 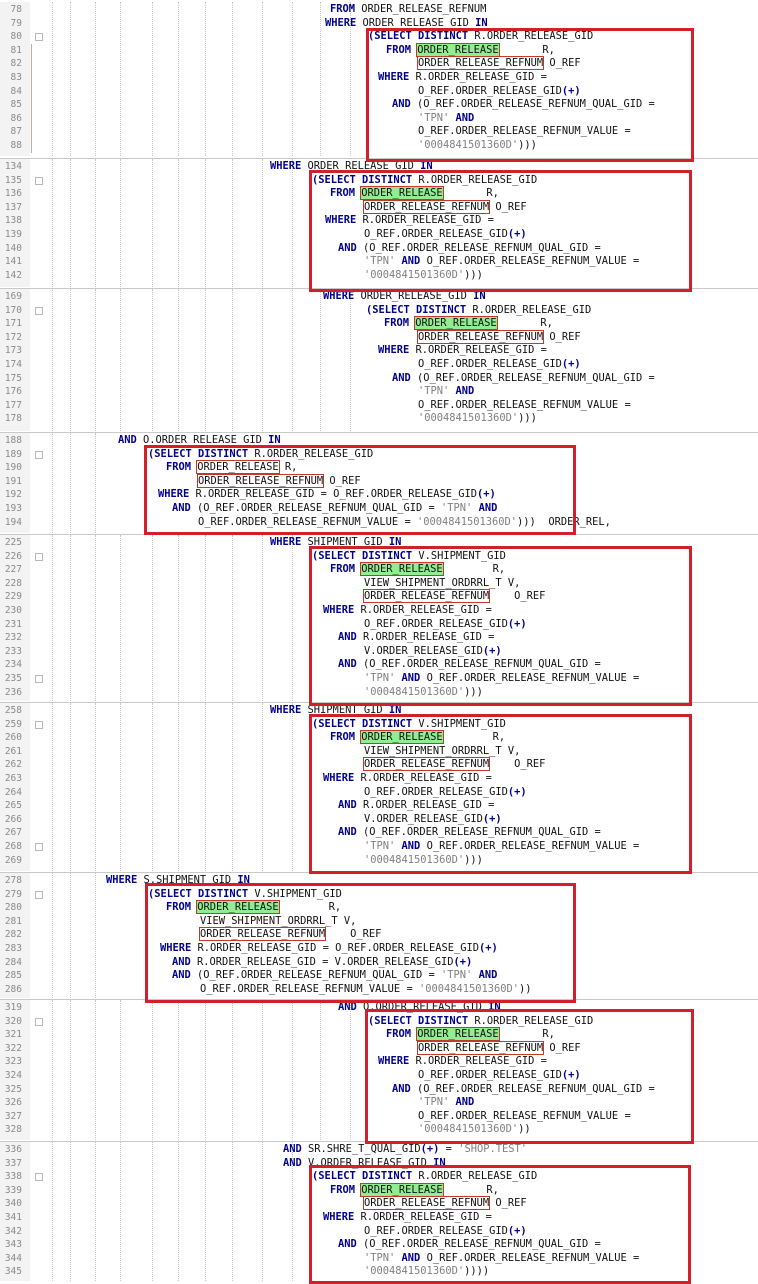 I want to click on code-text: AND V.ORDER_RELEASE_GID IN, so click(x=364, y=1164).